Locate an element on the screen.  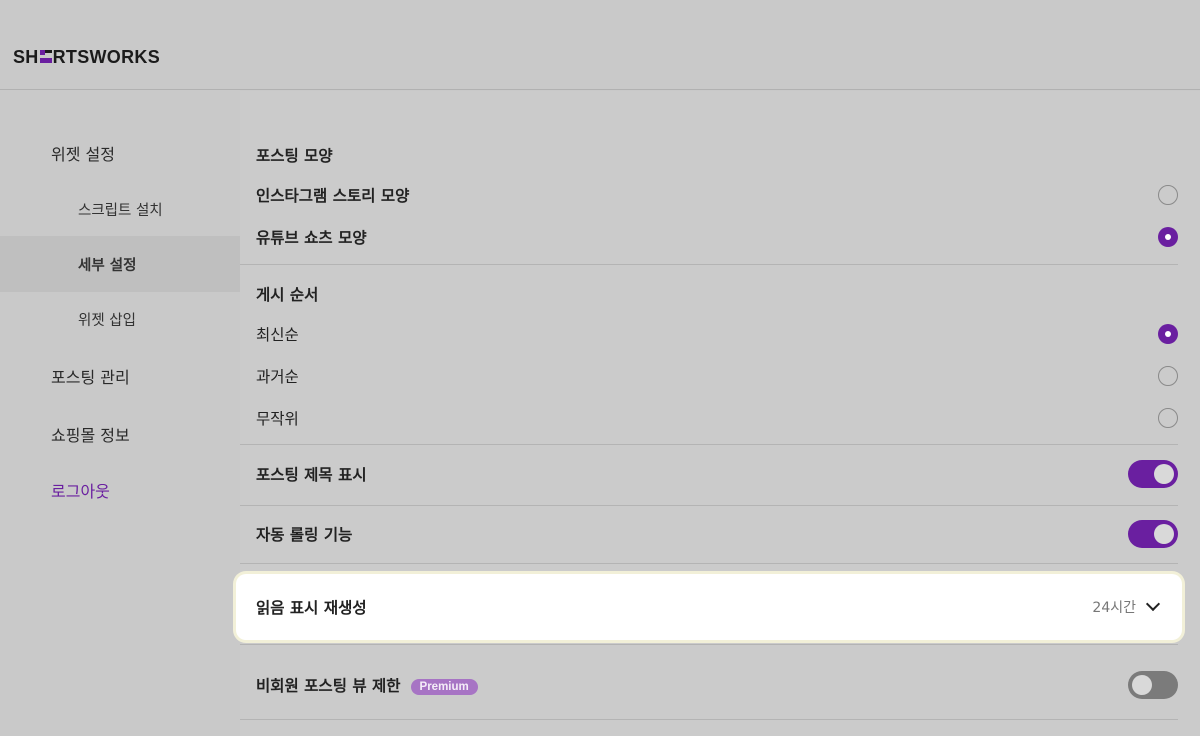
sidebar-item-posting-manage: 포스팅 관리 is located at coordinates (120, 376).